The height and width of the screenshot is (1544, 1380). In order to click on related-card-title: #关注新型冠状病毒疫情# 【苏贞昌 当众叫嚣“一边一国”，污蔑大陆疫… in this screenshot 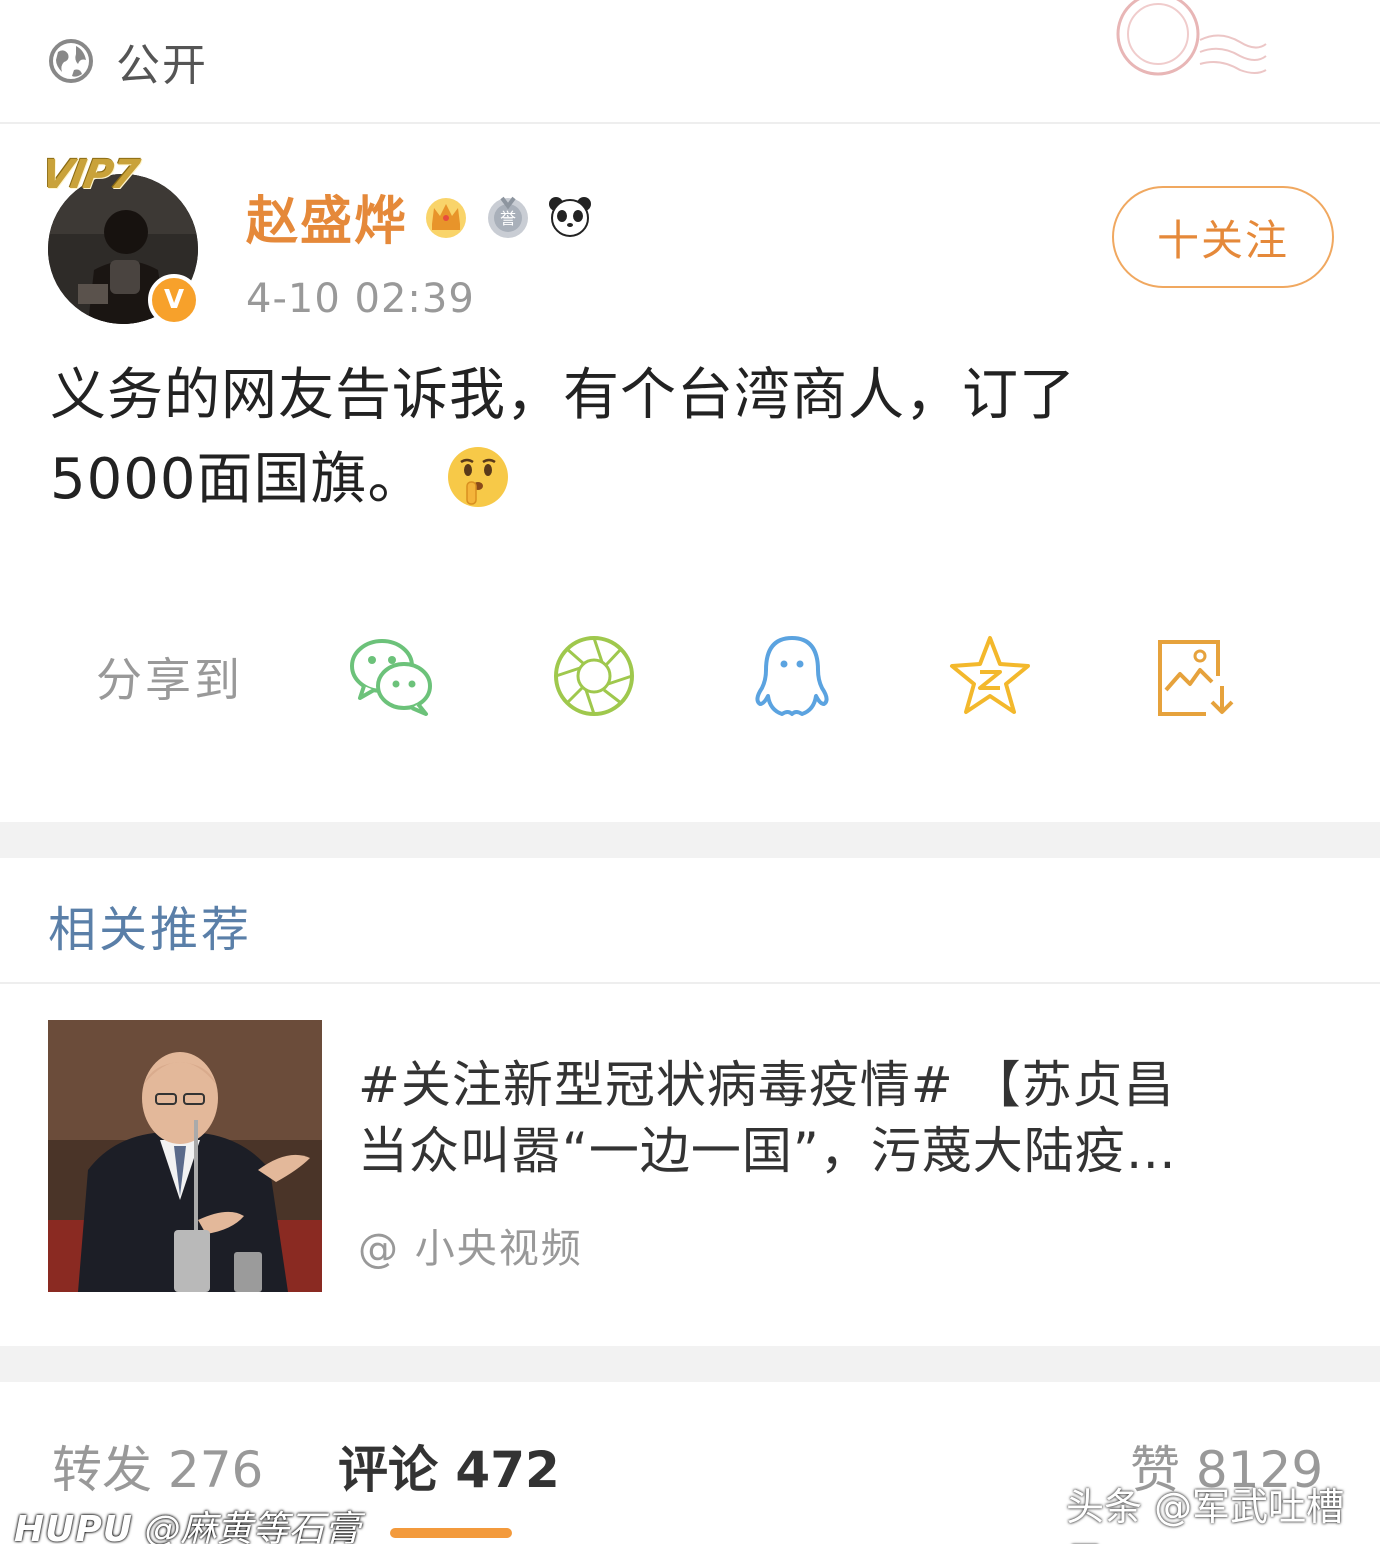, I will do `click(838, 1118)`.